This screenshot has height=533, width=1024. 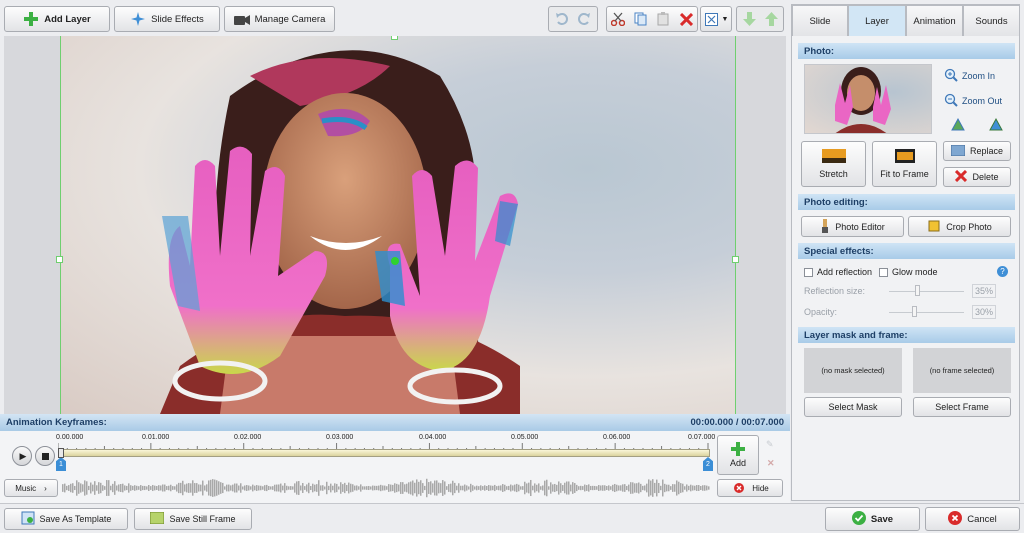 What do you see at coordinates (641, 19) in the screenshot?
I see `copy-icon` at bounding box center [641, 19].